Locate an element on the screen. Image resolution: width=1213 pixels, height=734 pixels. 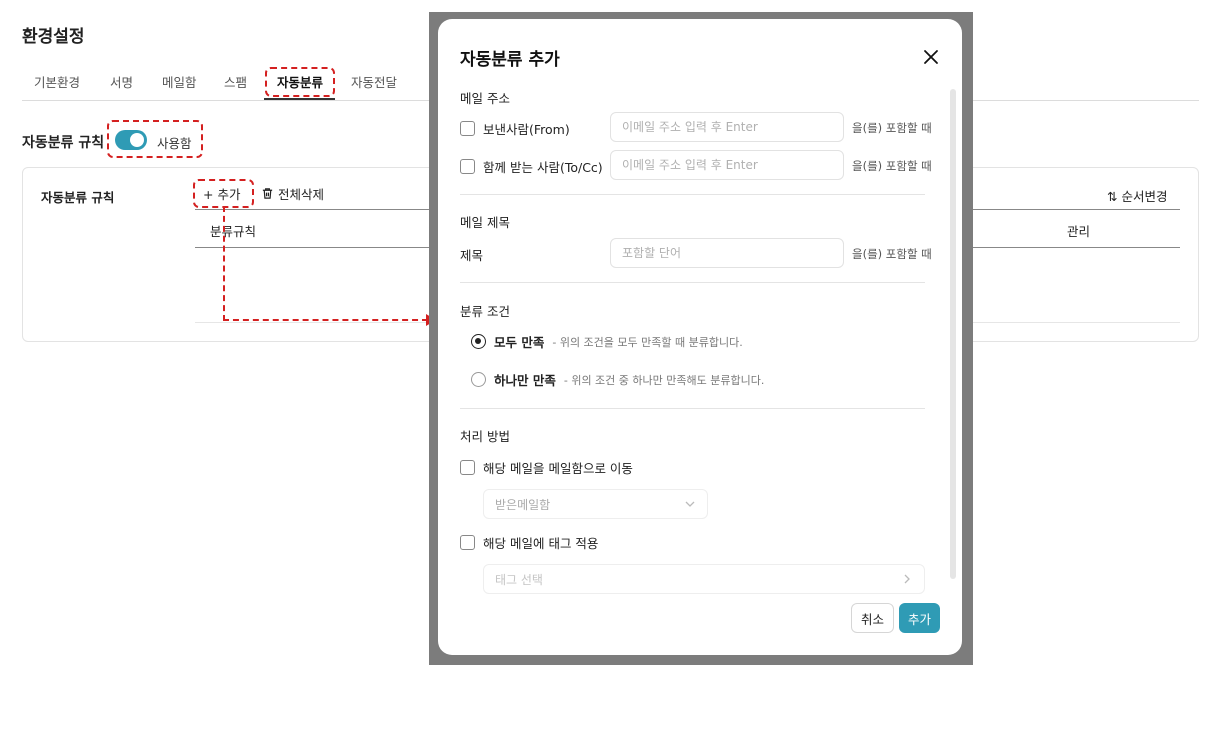
tab-spam: 스팸 is located at coordinates (235, 81).